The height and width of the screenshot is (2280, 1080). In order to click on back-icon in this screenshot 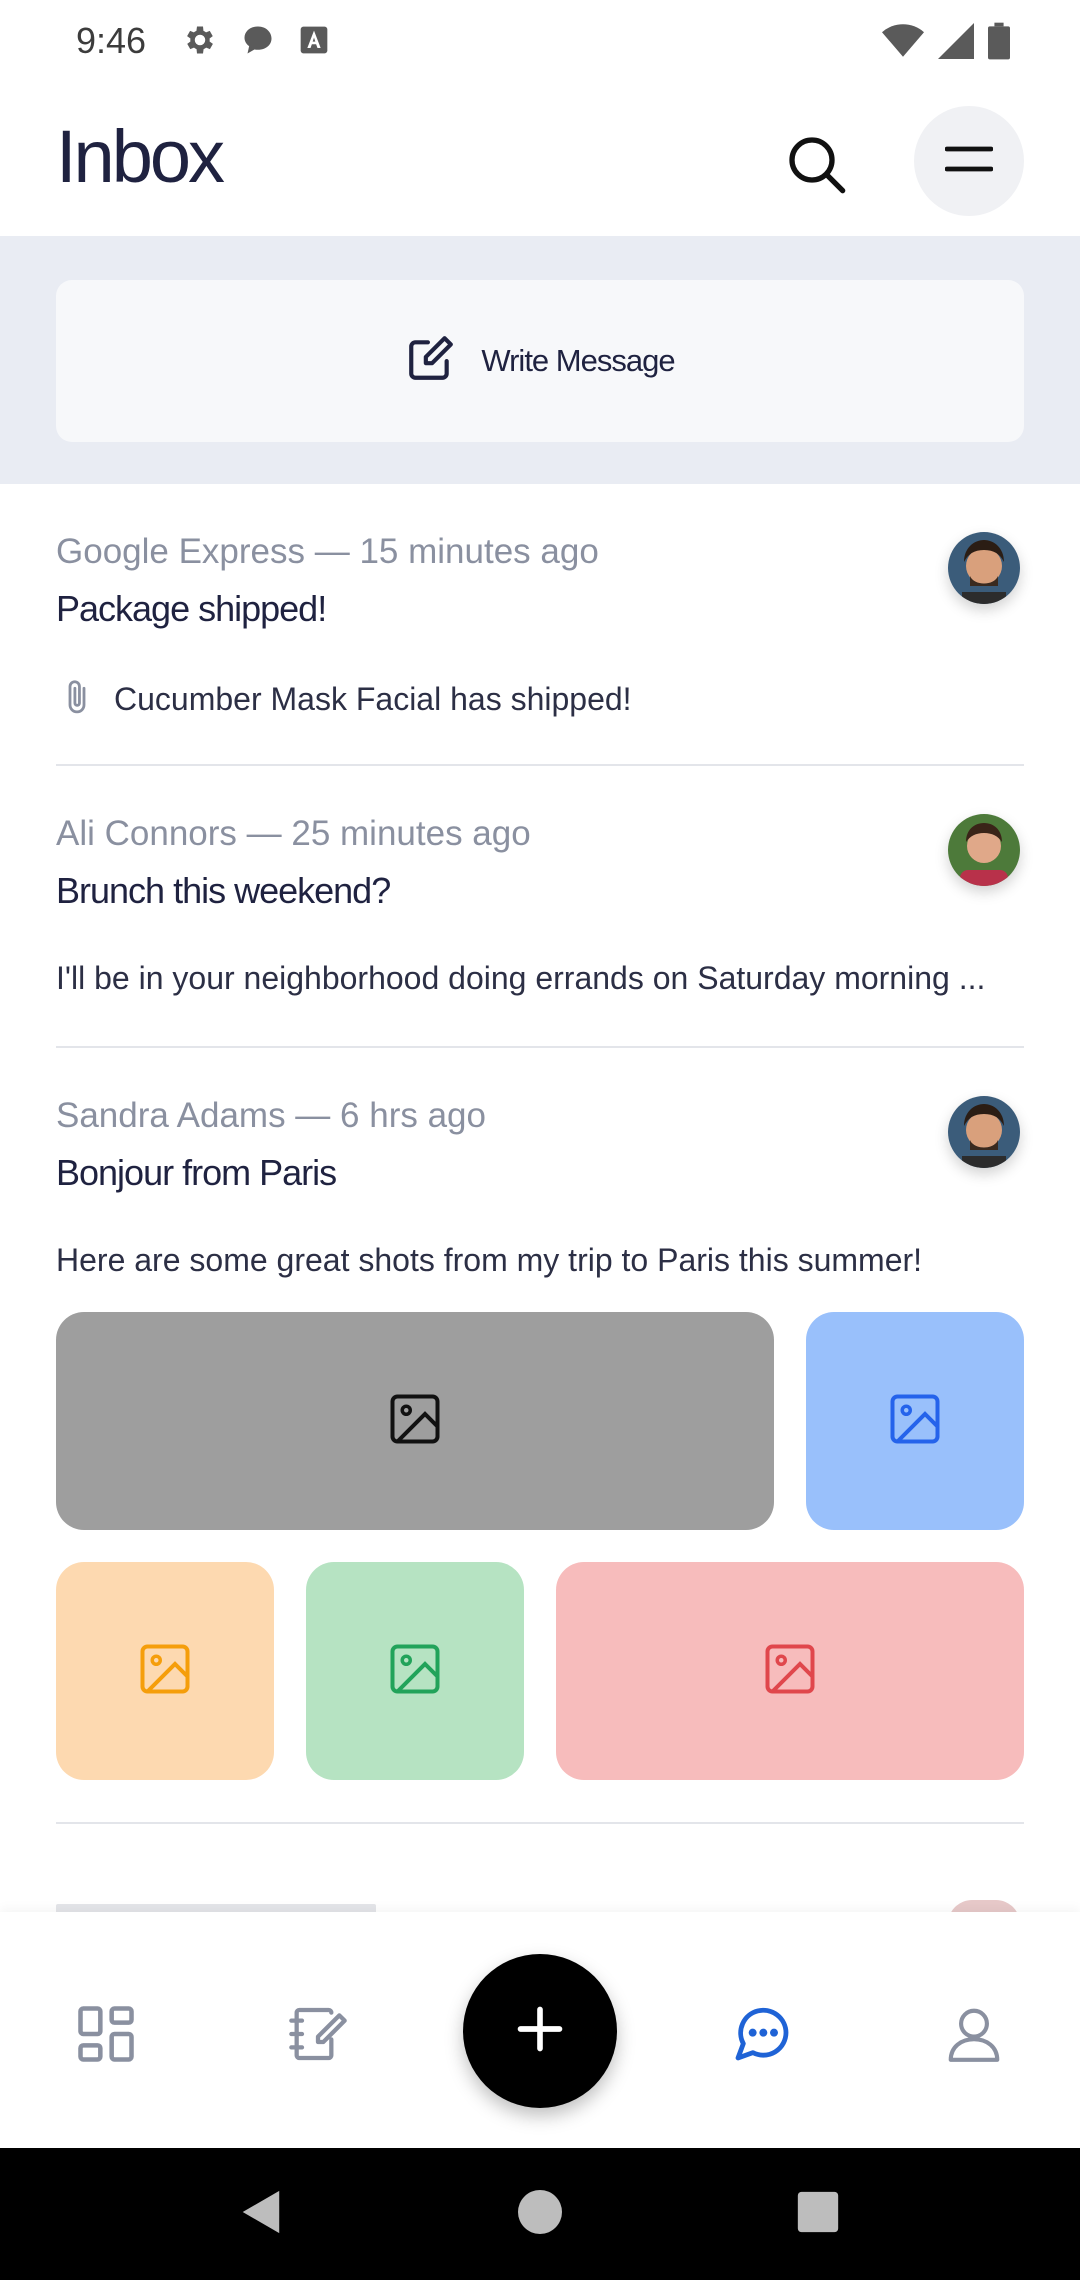, I will do `click(260, 2214)`.